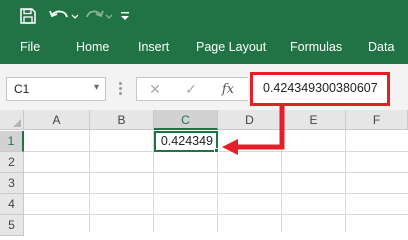  What do you see at coordinates (56, 89) in the screenshot?
I see `name-box: C1 ▾` at bounding box center [56, 89].